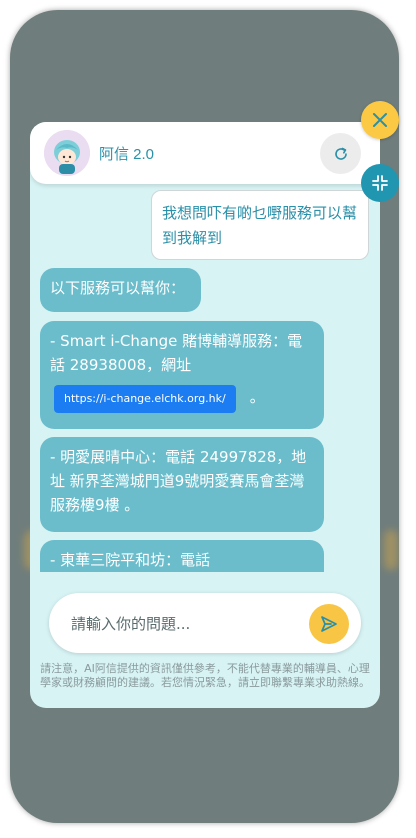 This screenshot has height=838, width=416. Describe the element at coordinates (260, 225) in the screenshot. I see `user-message: 我想問吓有啲乜嘢服務可以幫到我解到` at that location.